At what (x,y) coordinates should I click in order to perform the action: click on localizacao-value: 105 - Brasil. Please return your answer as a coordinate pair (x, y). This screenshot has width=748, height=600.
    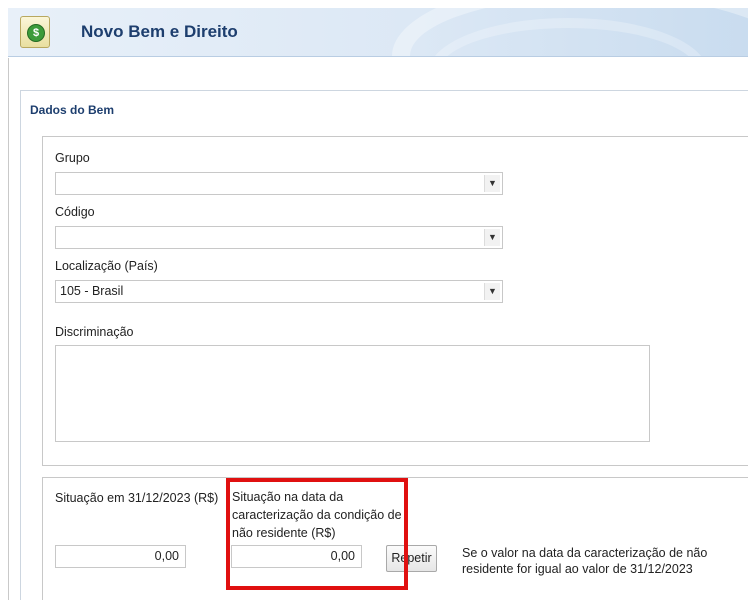
    Looking at the image, I should click on (92, 291).